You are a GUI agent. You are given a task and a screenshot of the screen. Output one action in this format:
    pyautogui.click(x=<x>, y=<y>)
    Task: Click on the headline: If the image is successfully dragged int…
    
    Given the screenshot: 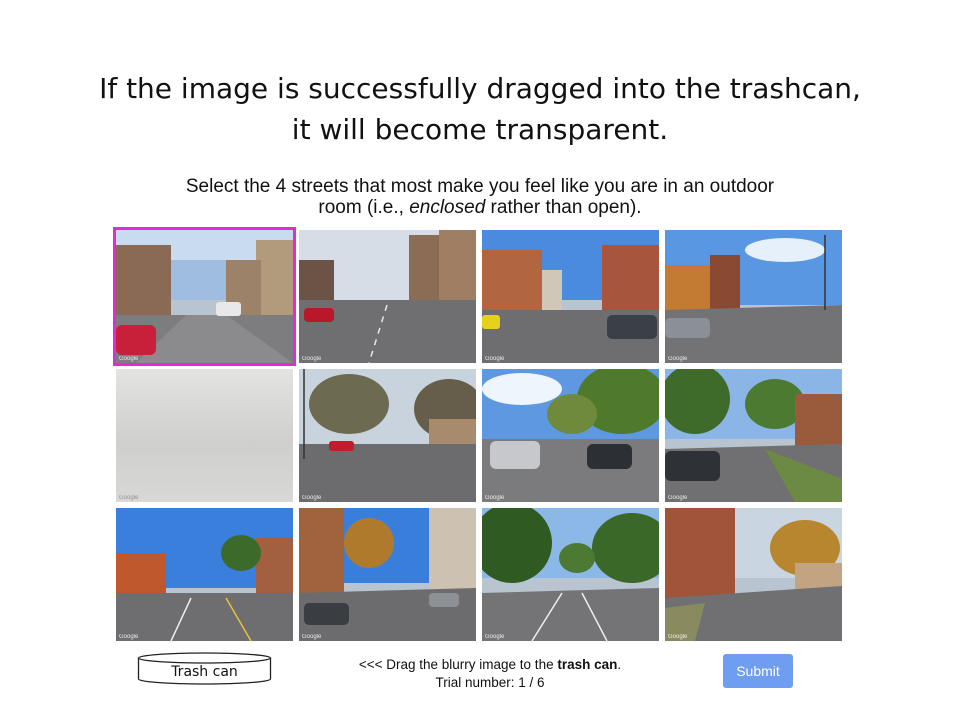 What is the action you would take?
    pyautogui.click(x=480, y=109)
    